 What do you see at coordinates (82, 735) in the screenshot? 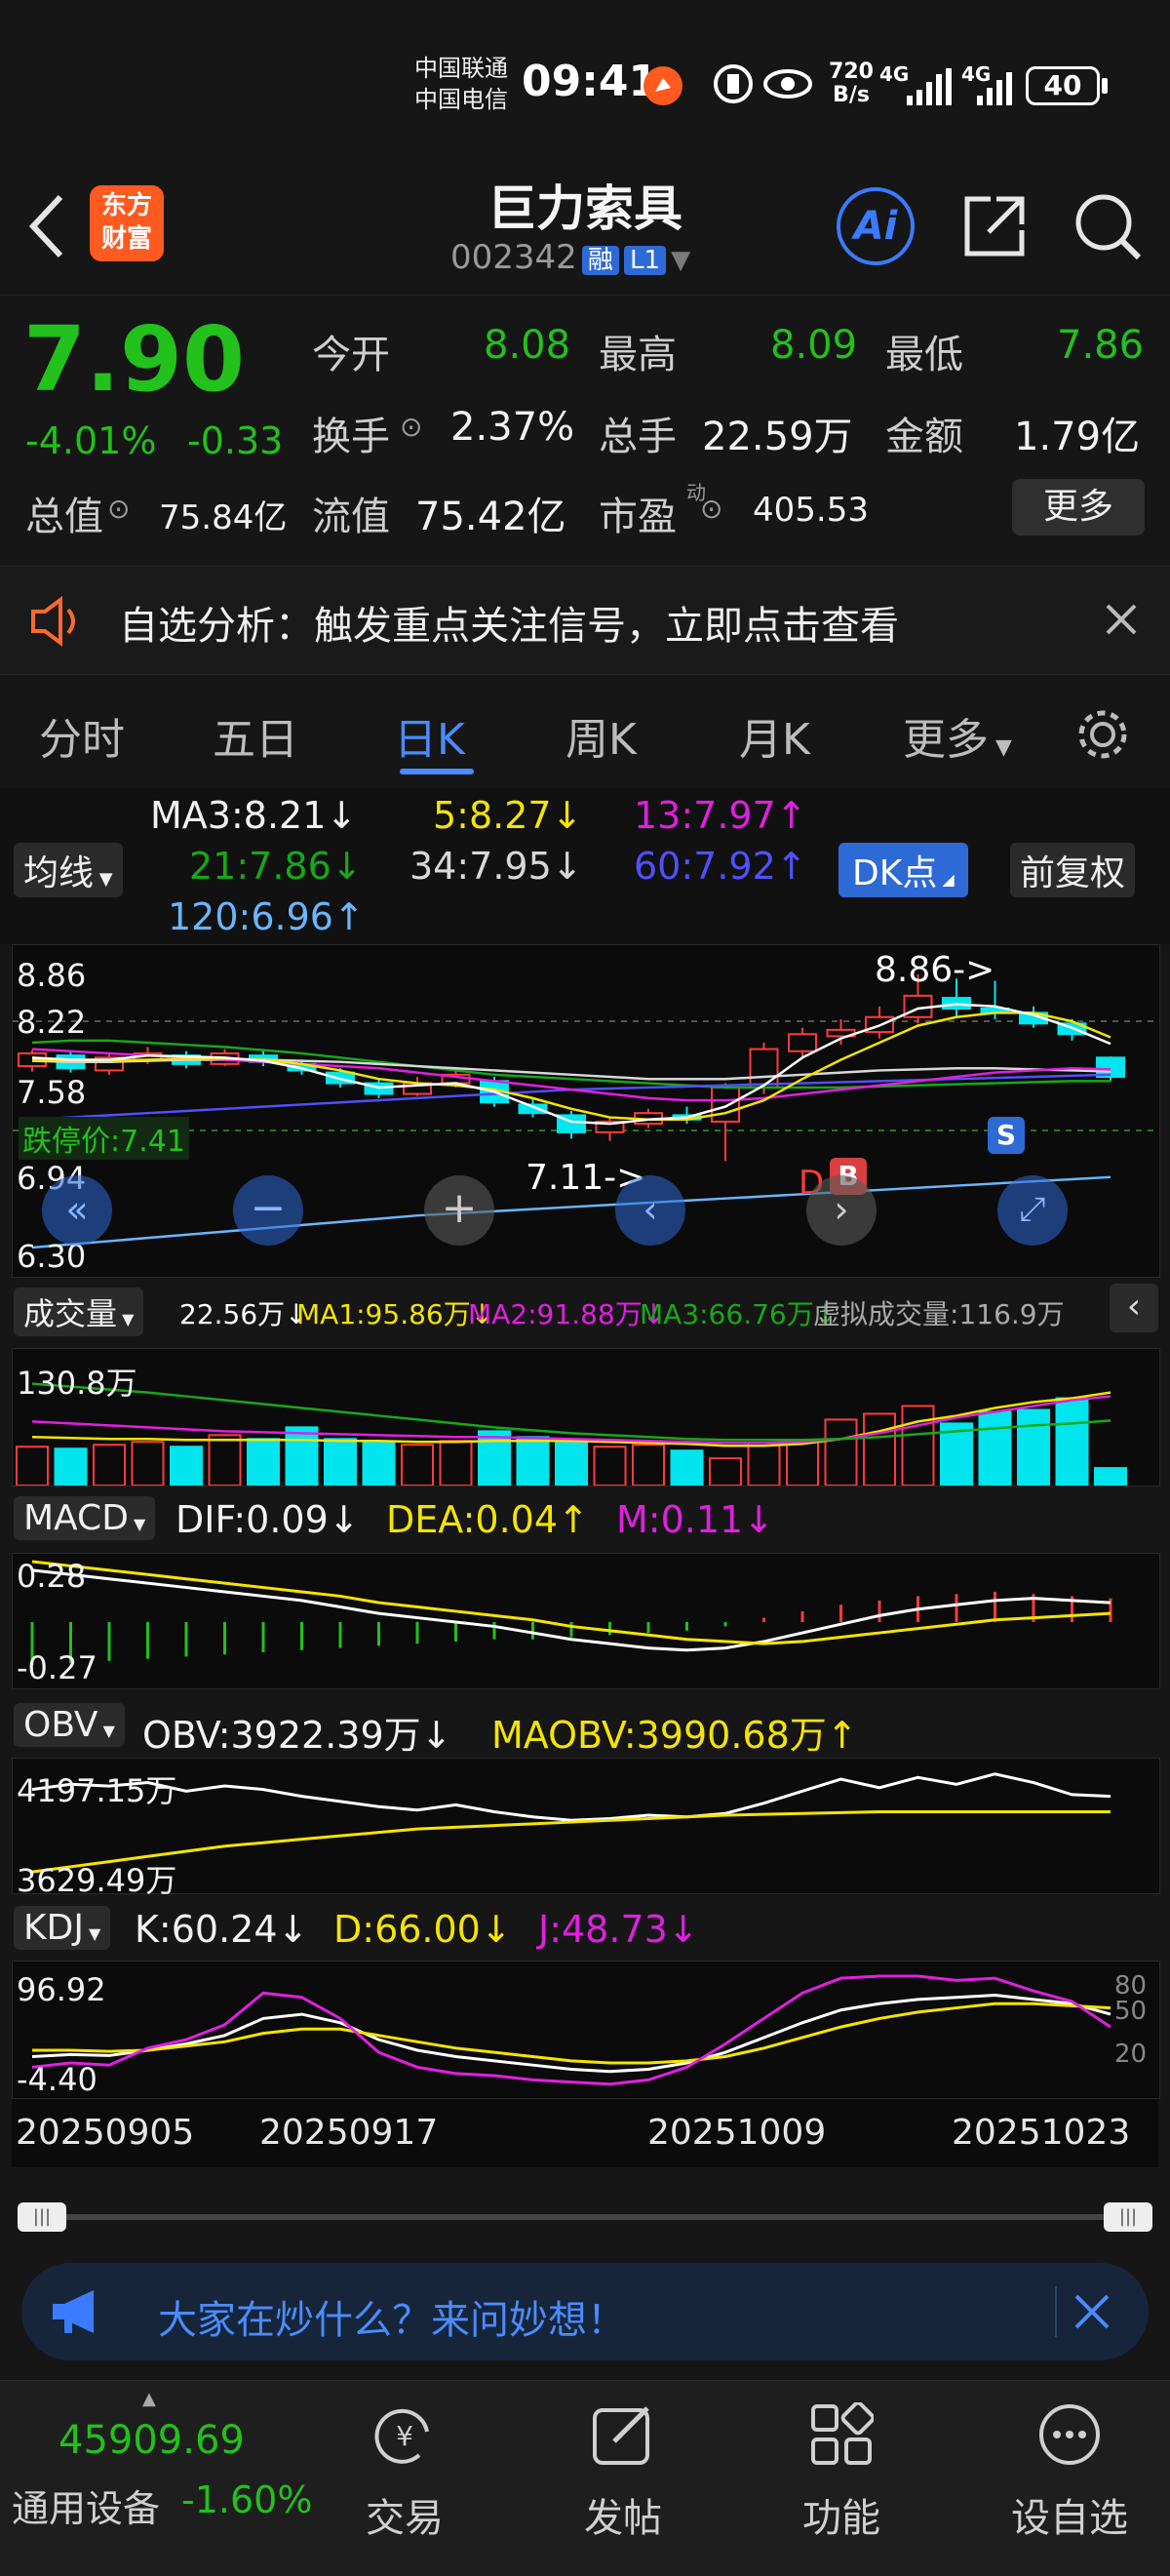
I see `tab-intraday: 分时` at bounding box center [82, 735].